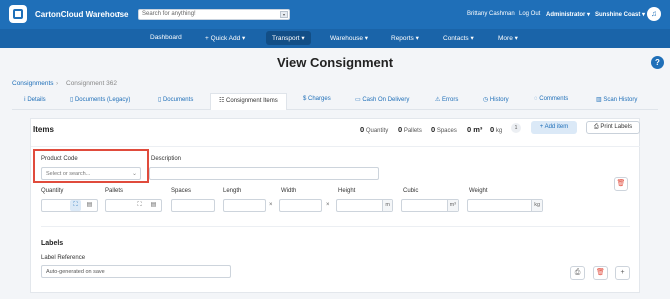 The image size is (670, 299). What do you see at coordinates (166, 37) in the screenshot?
I see `nav-dashboard: Dashboard` at bounding box center [166, 37].